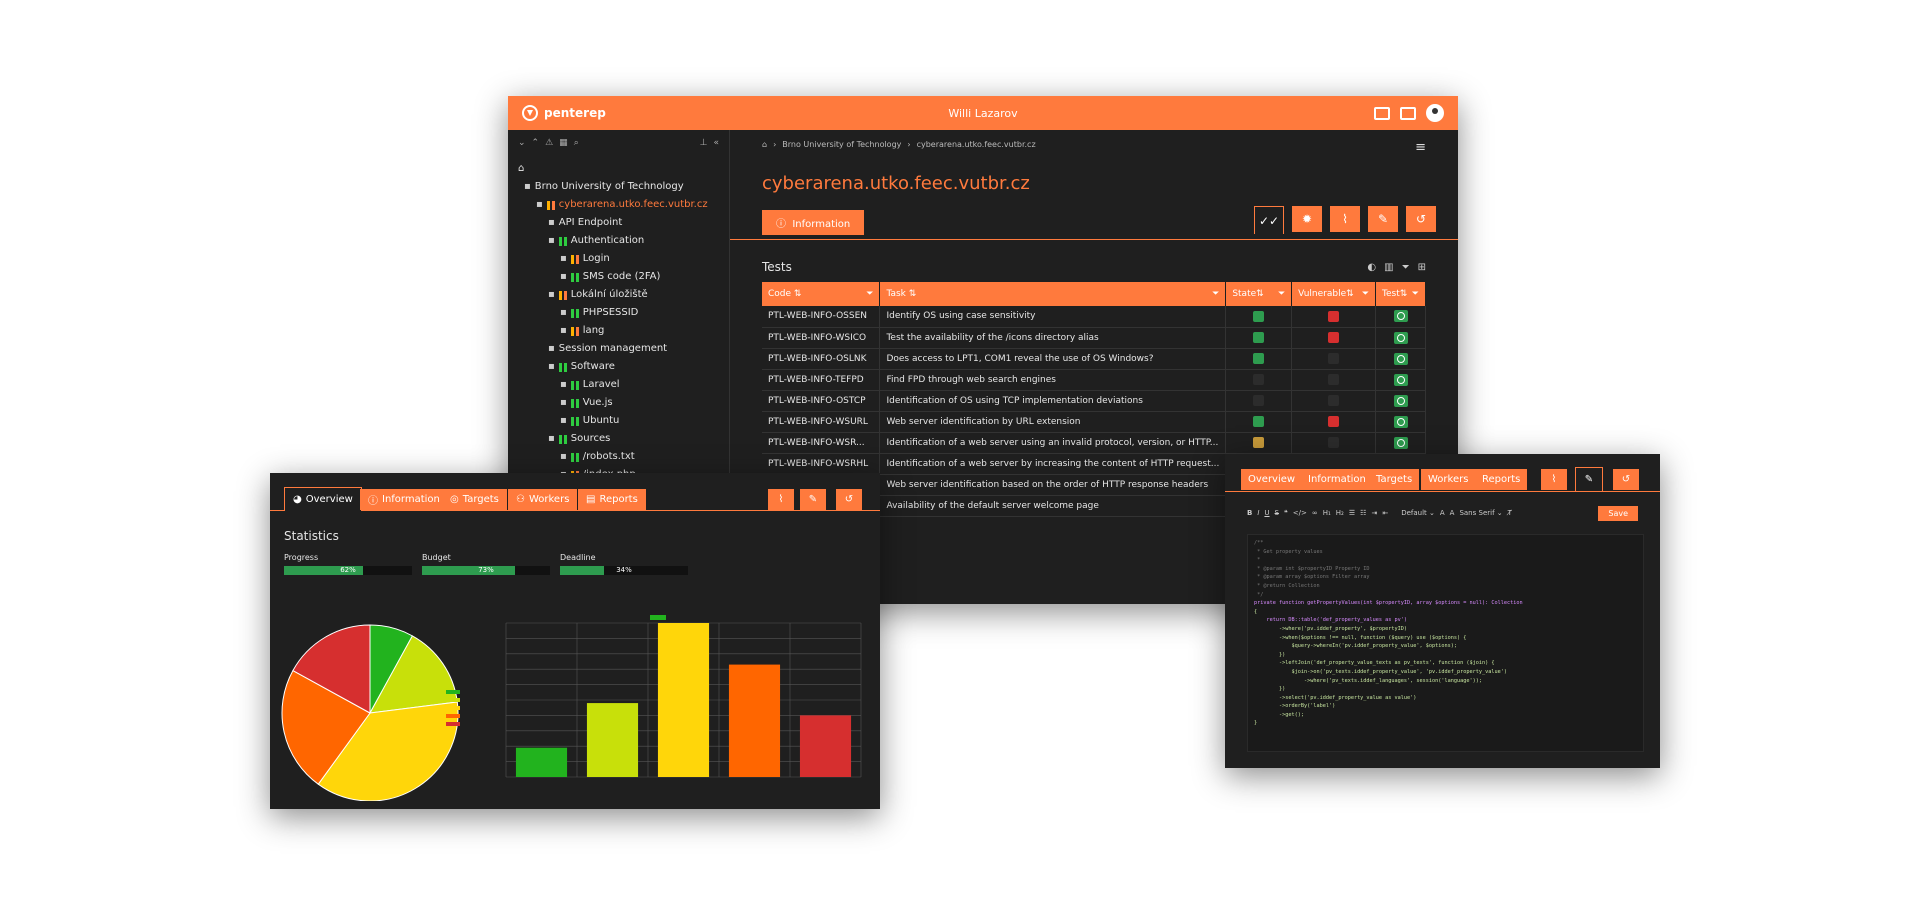  I want to click on tree-item: ▪ SMS code (2FA), so click(618, 277).